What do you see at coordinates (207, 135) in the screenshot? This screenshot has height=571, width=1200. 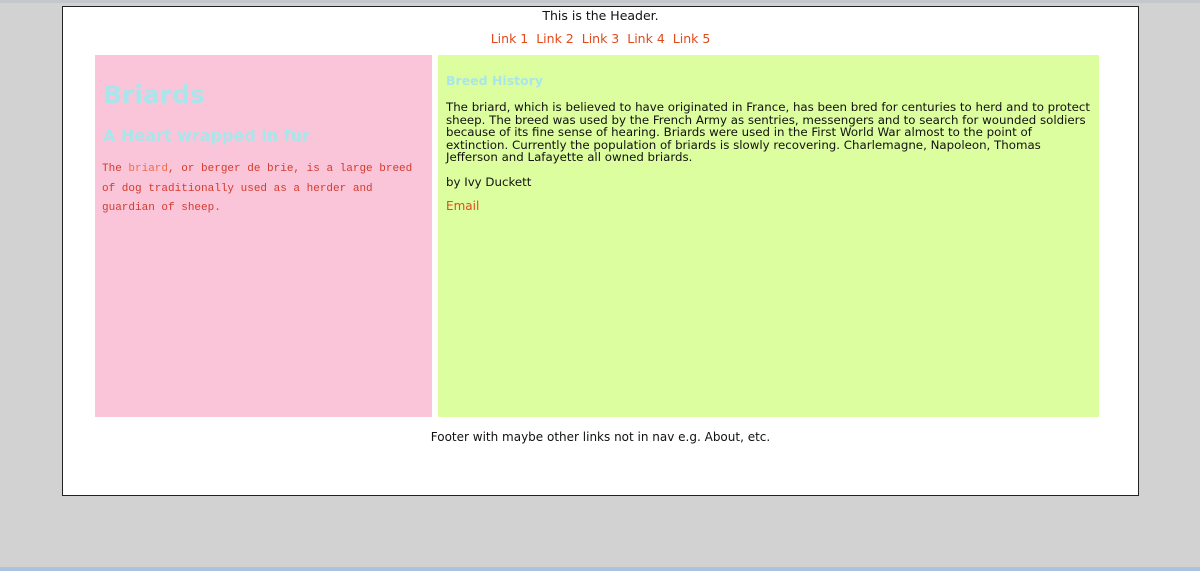 I see `page-subtitle: A Heart wrapped in fur` at bounding box center [207, 135].